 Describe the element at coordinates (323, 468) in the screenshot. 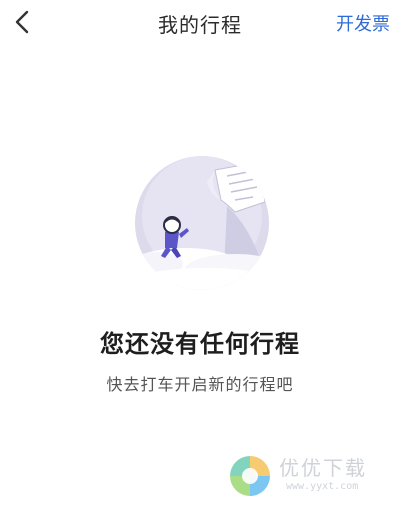

I see `watermark-text: 优优下载` at that location.